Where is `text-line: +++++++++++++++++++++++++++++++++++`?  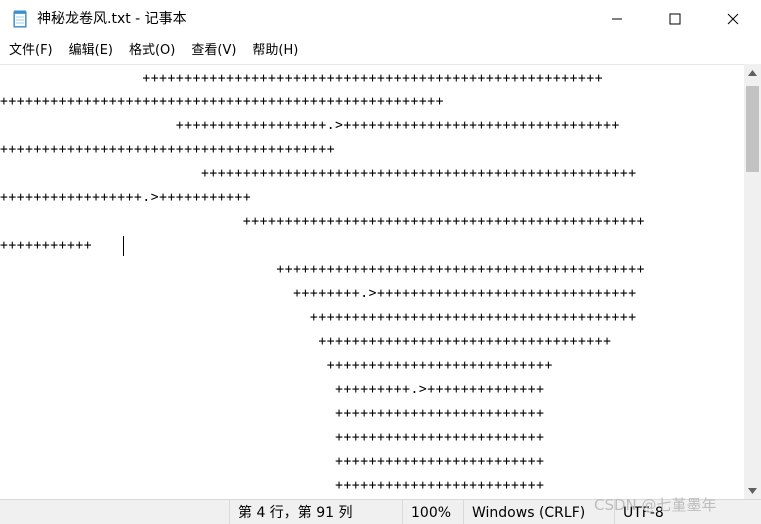 text-line: +++++++++++++++++++++++++++++++++++ is located at coordinates (306, 341).